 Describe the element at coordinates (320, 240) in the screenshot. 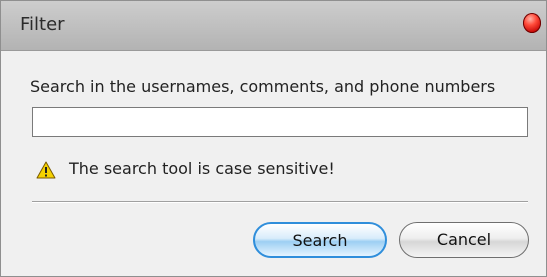

I see `search-button: Search` at that location.